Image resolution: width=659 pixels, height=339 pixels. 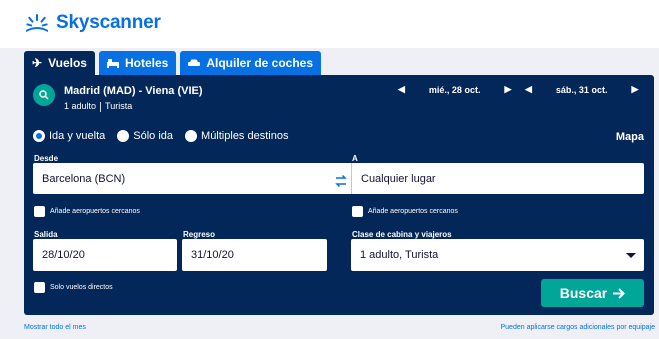 What do you see at coordinates (507, 89) in the screenshot?
I see `outbound-next-arrow-icon: ▶` at bounding box center [507, 89].